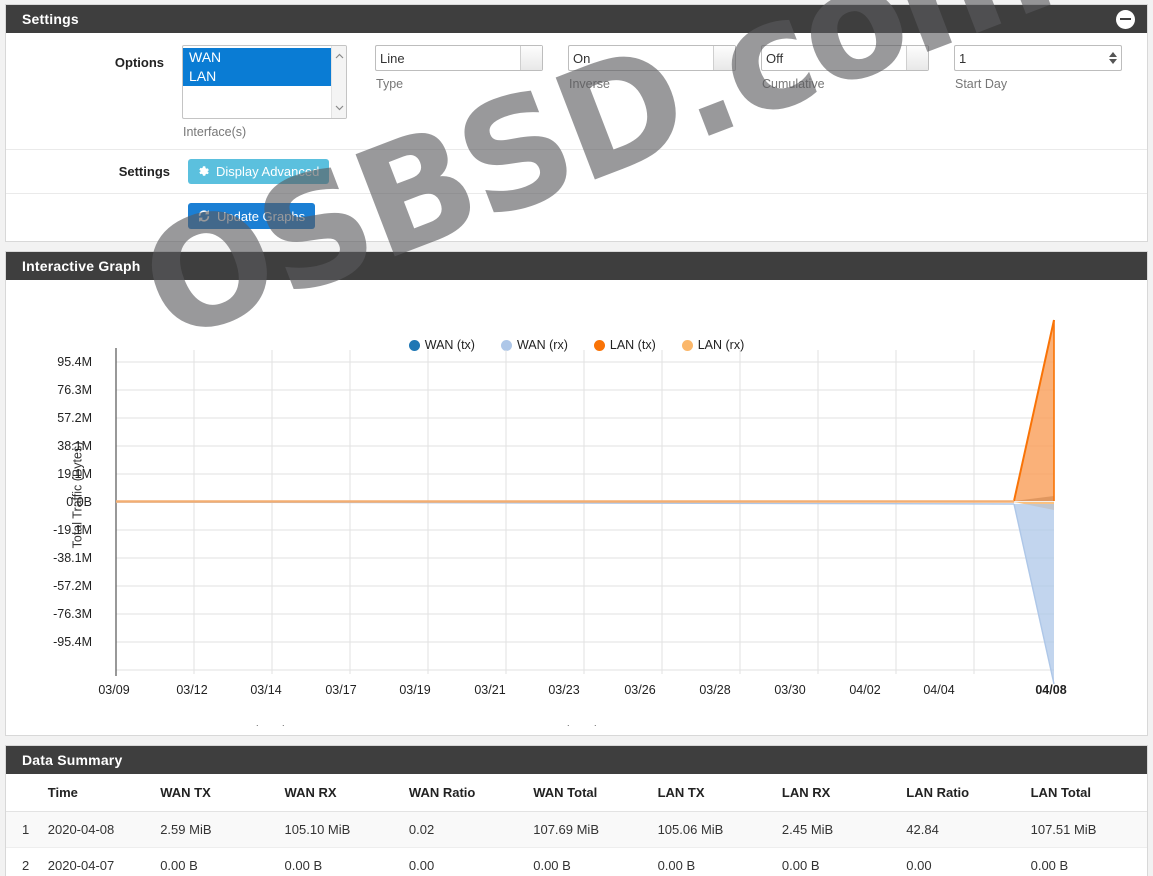  What do you see at coordinates (23, 829) in the screenshot?
I see `cell-index: 1` at bounding box center [23, 829].